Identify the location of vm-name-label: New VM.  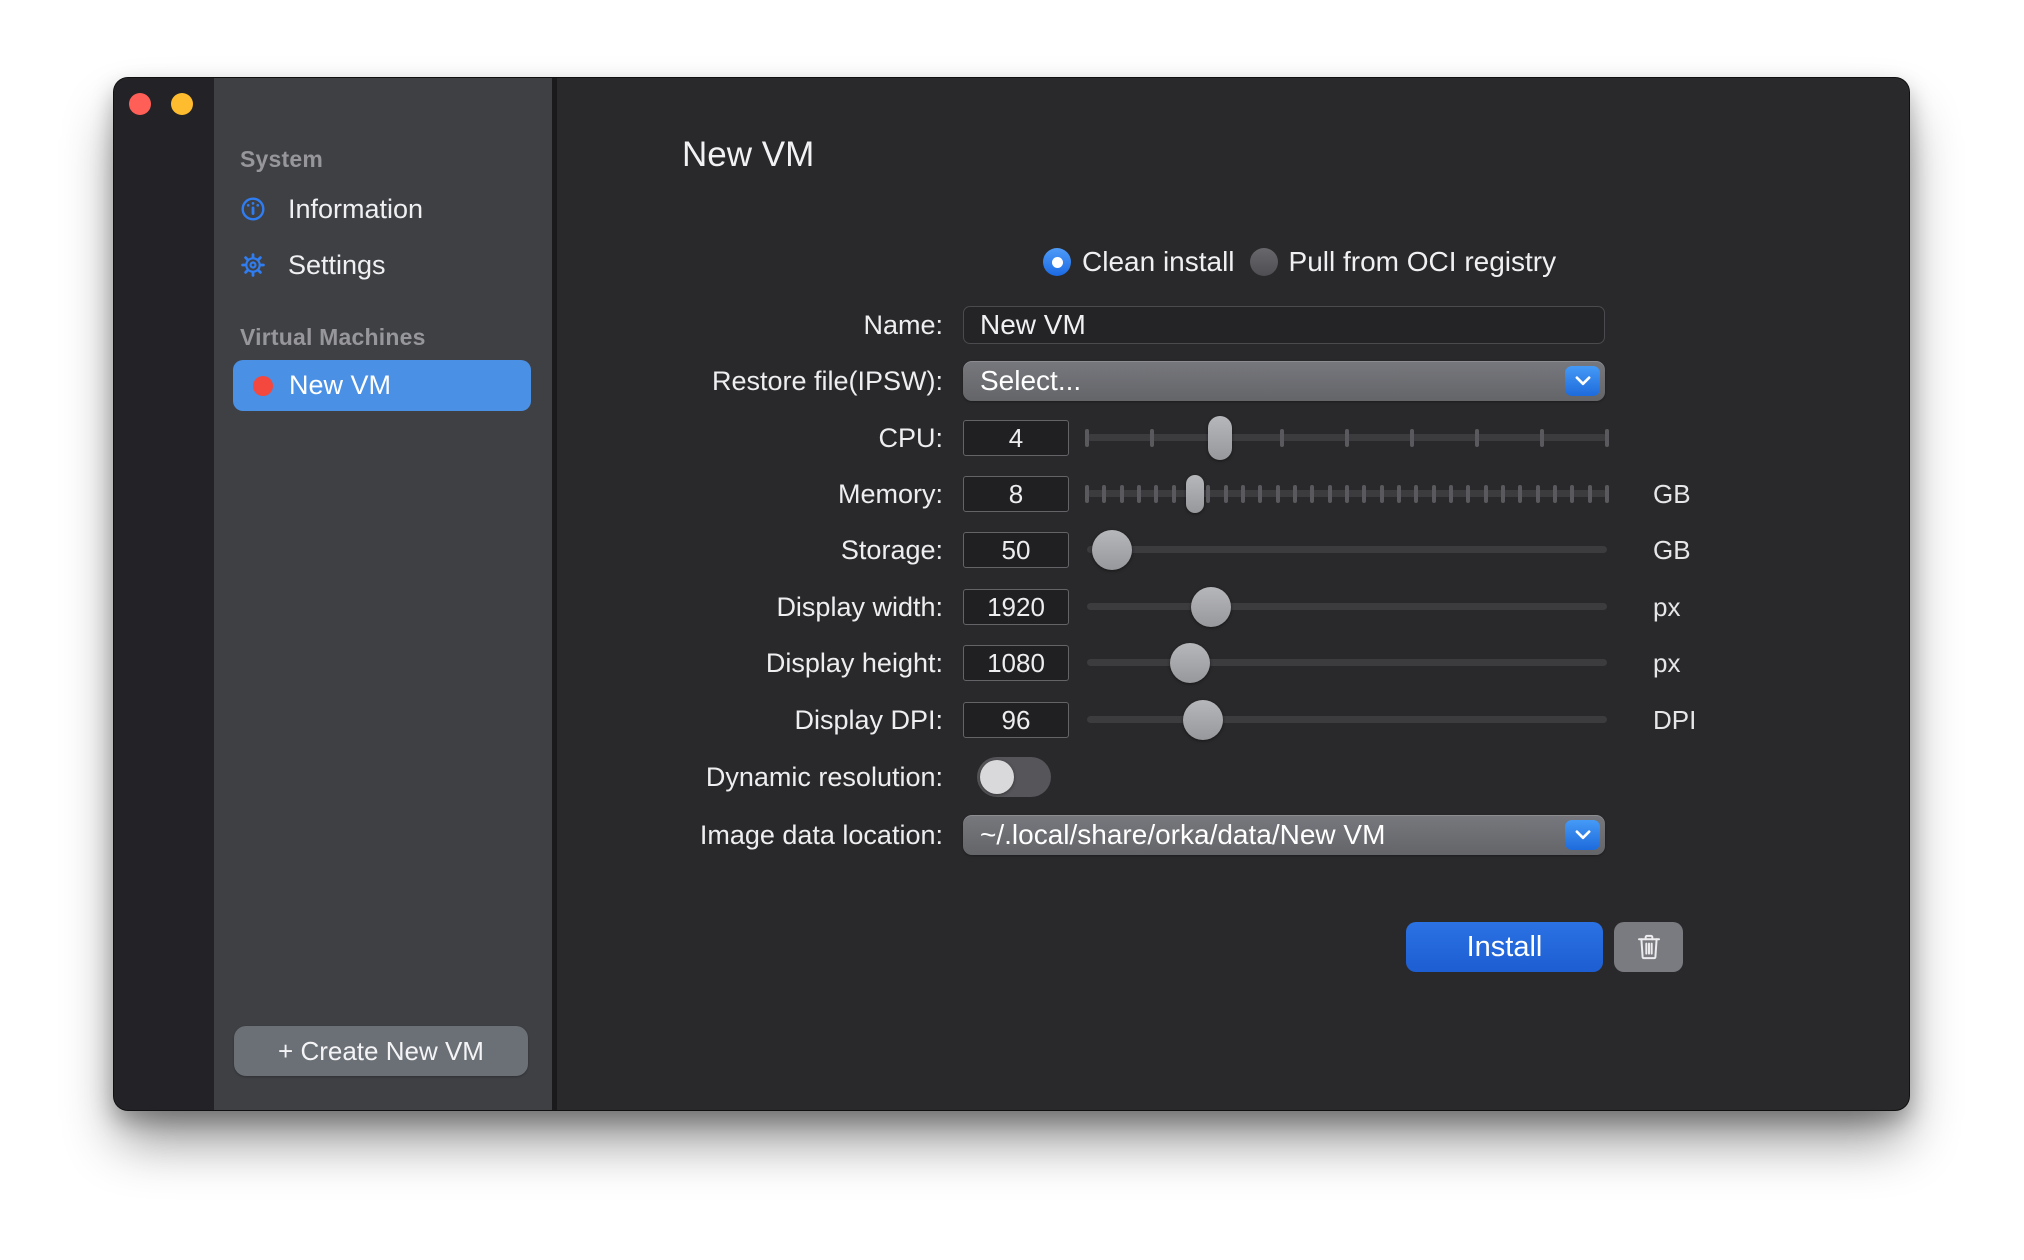
(340, 385).